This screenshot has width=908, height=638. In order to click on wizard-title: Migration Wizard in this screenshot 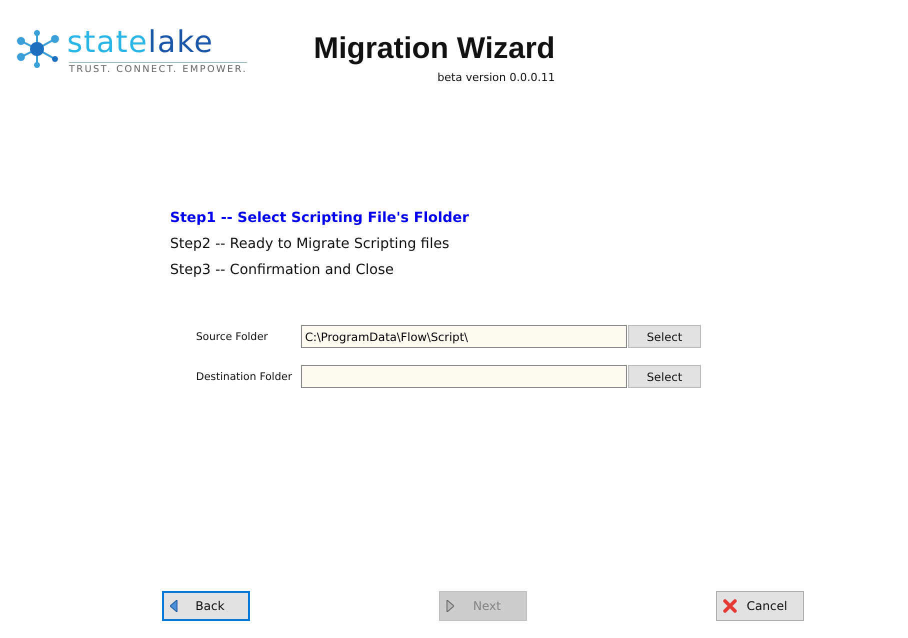, I will do `click(434, 49)`.